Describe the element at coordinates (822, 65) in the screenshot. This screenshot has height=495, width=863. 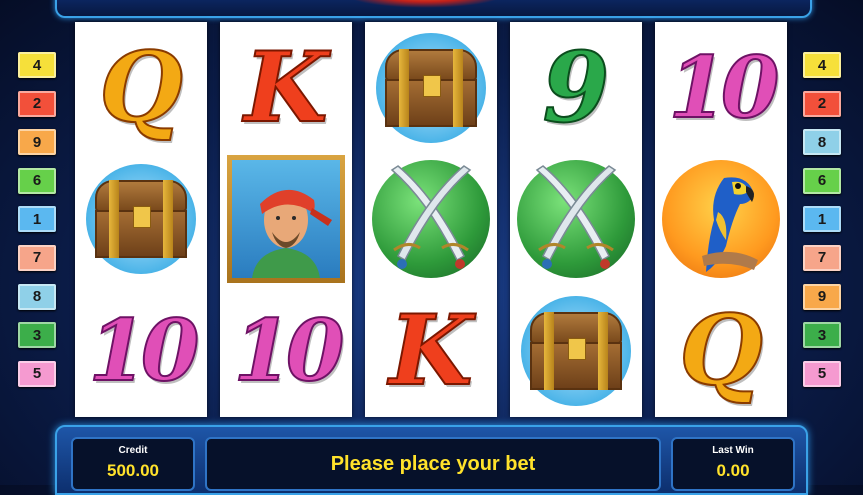
I see `payline-right-4: 4` at that location.